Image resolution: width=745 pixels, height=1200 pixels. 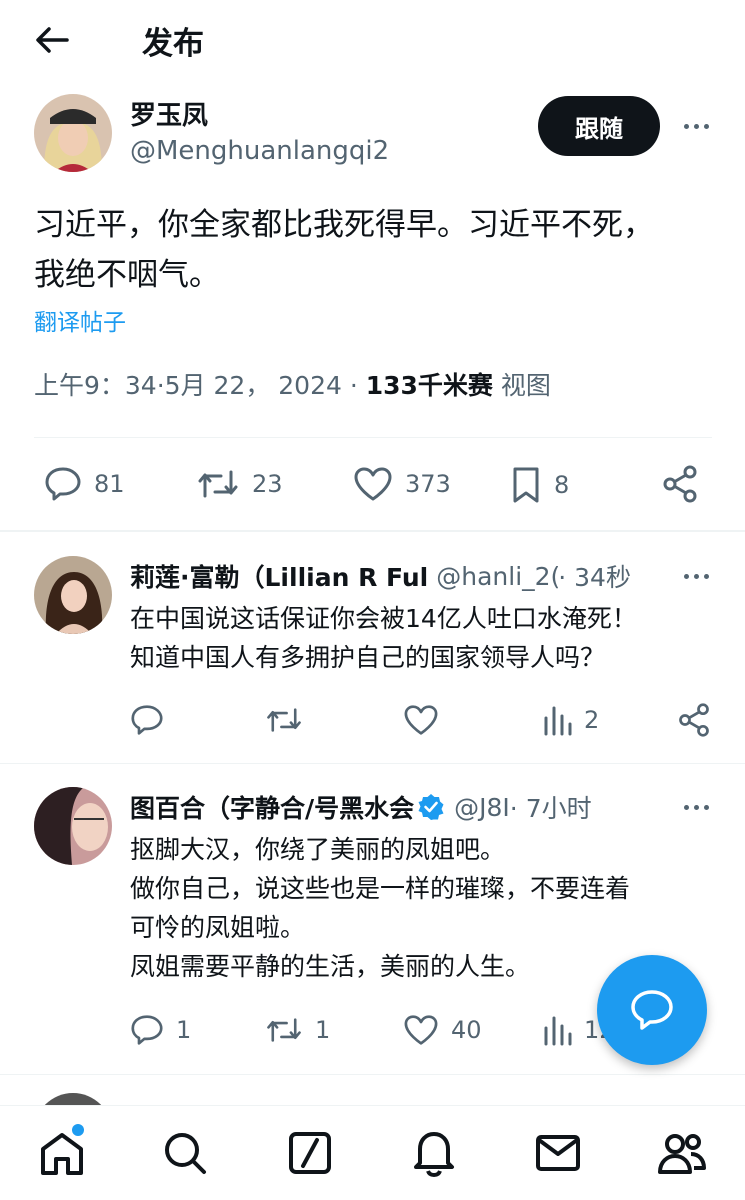 I want to click on repost-button: 1, so click(x=297, y=1030).